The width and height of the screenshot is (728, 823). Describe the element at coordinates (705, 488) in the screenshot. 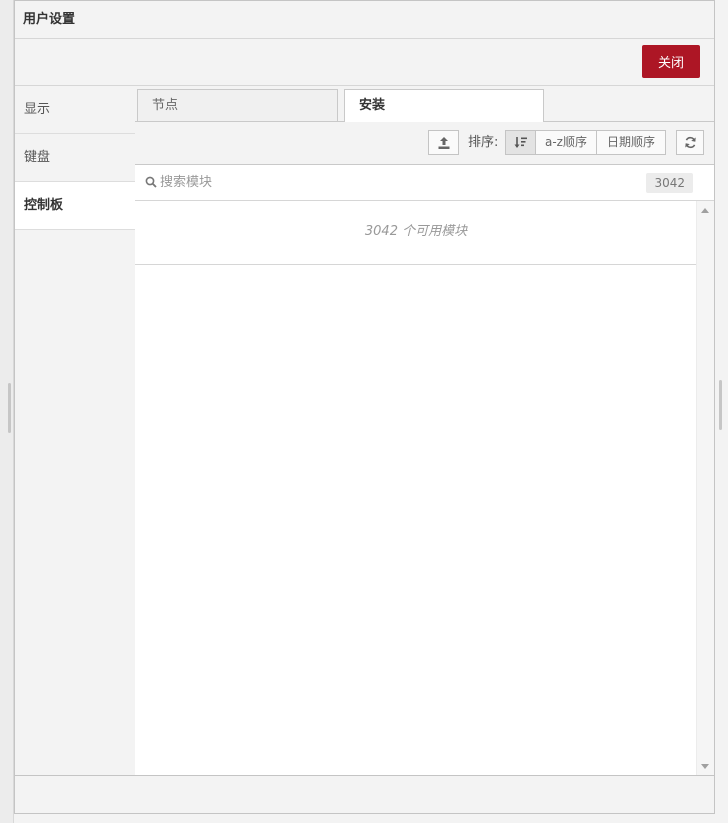

I see `module-list-scrollbar` at that location.